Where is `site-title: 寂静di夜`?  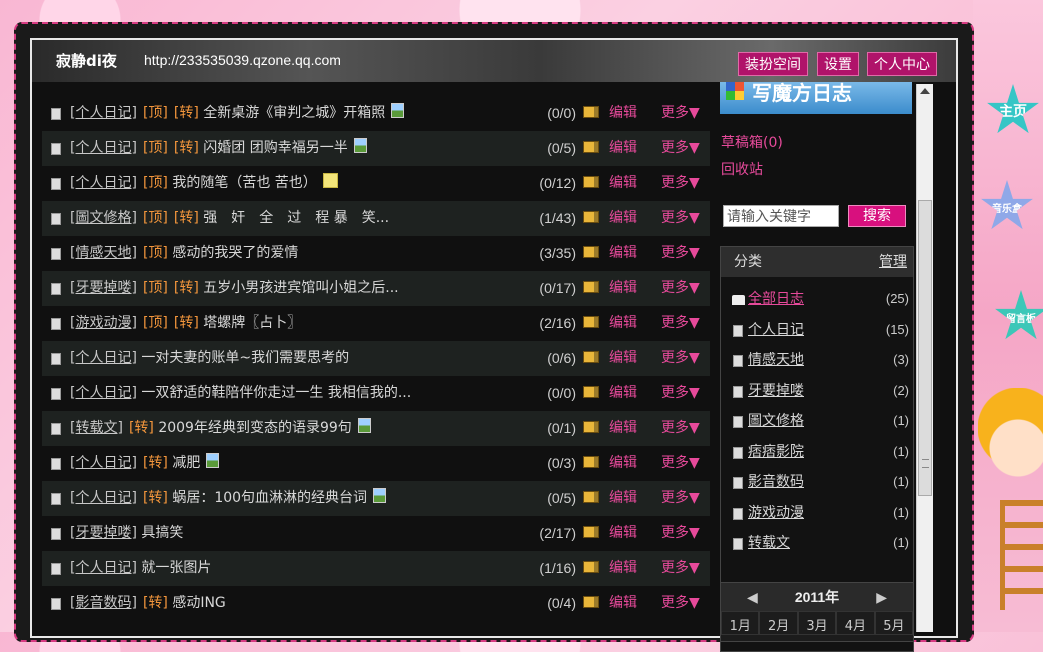 site-title: 寂静di夜 is located at coordinates (86, 60).